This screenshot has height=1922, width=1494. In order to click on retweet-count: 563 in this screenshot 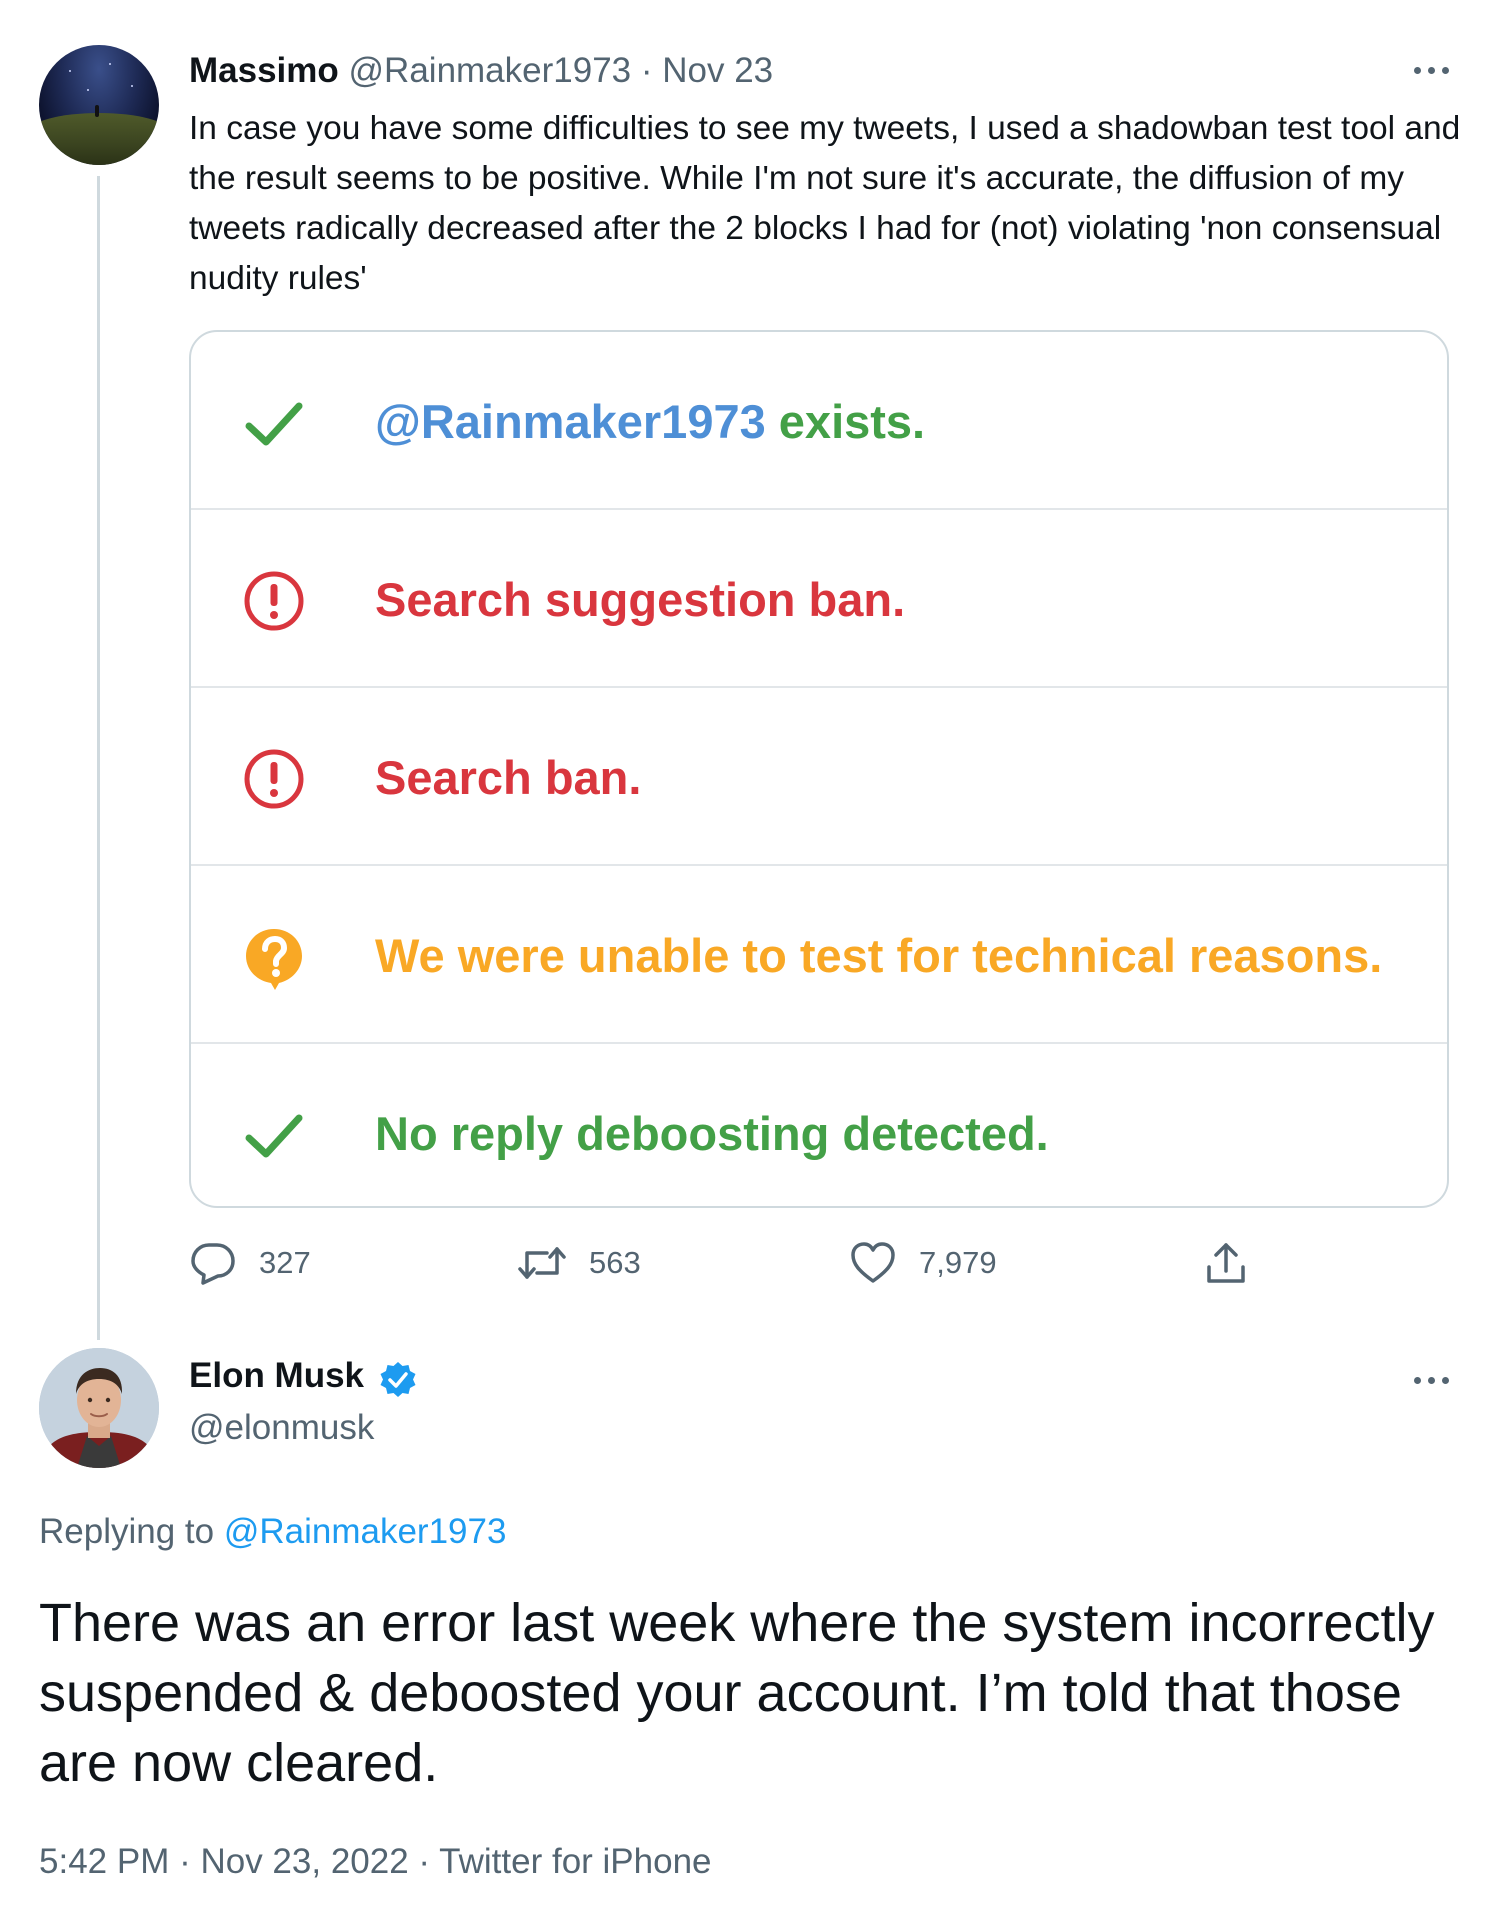, I will do `click(615, 1262)`.